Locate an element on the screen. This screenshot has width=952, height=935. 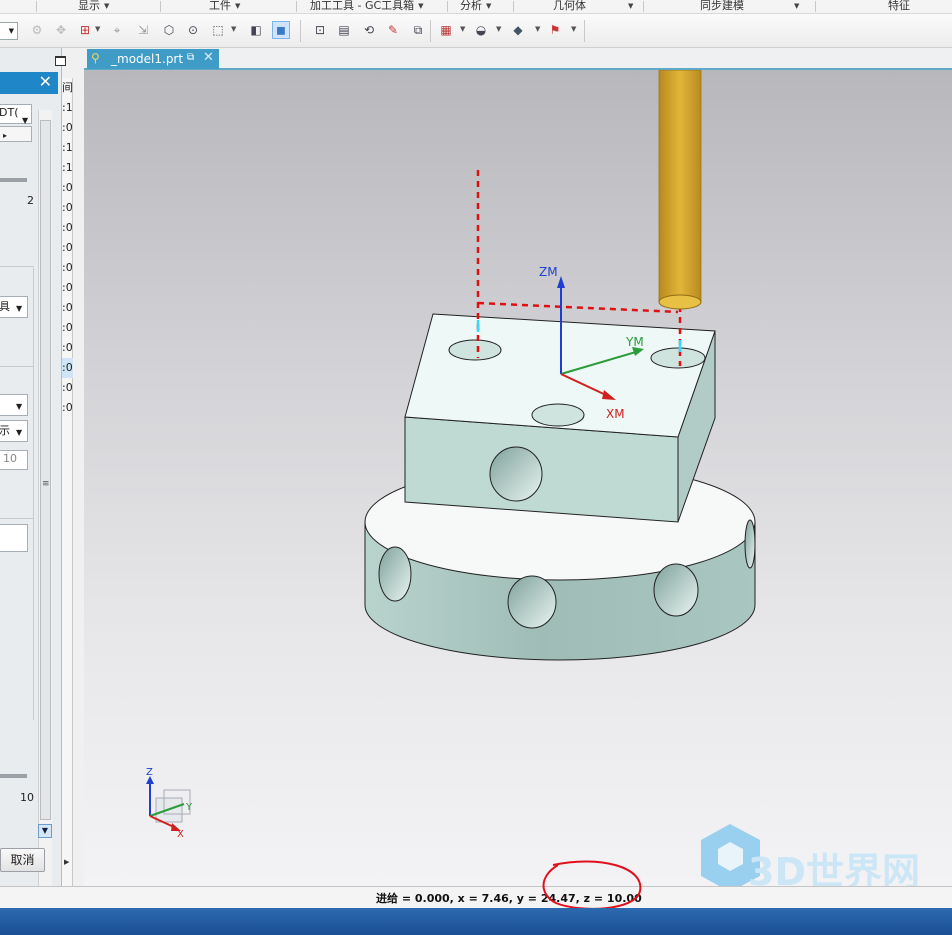
restore-window-icon is located at coordinates (60, 61).